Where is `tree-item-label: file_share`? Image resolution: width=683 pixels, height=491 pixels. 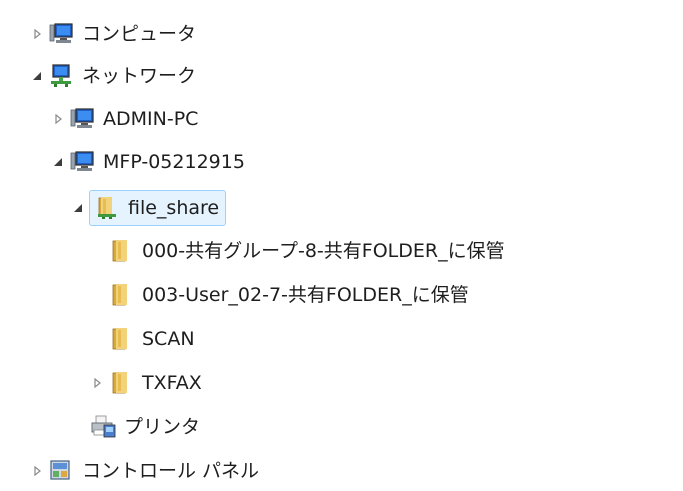 tree-item-label: file_share is located at coordinates (174, 208).